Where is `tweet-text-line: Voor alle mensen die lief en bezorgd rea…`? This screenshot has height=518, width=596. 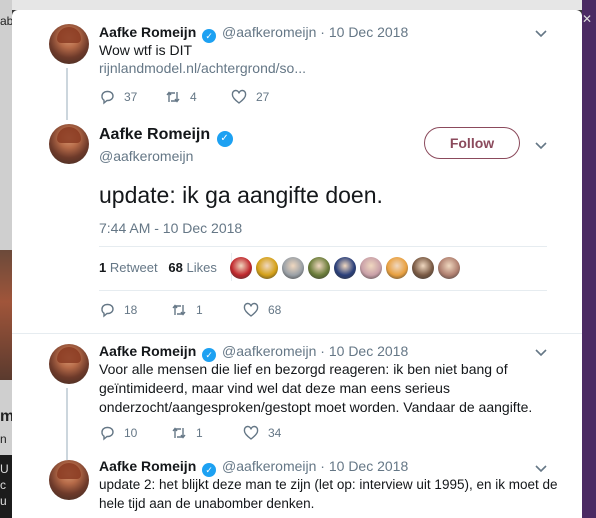 tweet-text-line: Voor alle mensen die lief en bezorgd rea… is located at coordinates (303, 369).